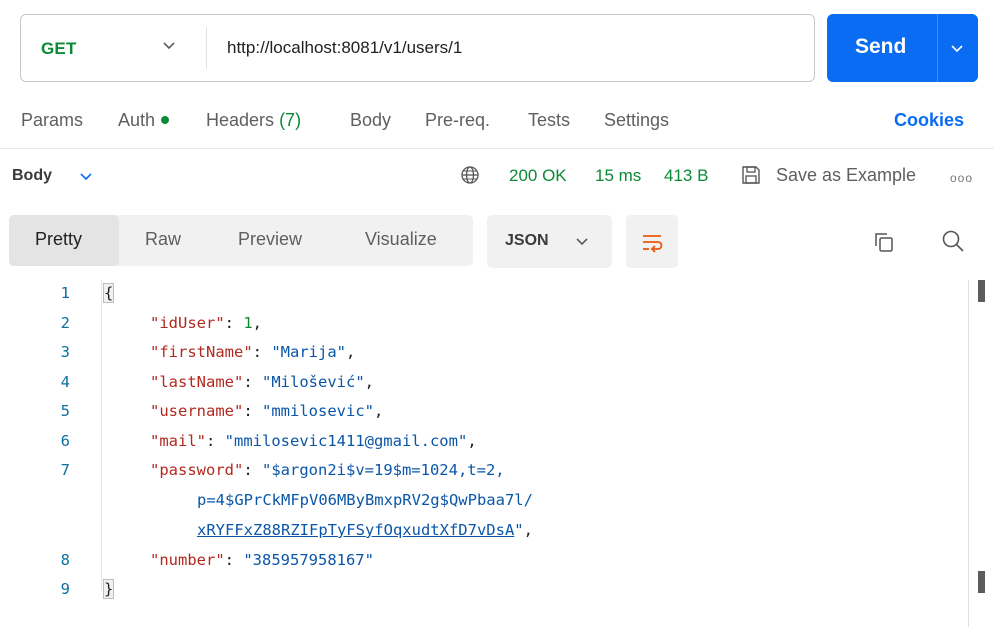  What do you see at coordinates (163, 239) in the screenshot?
I see `tab-raw: Raw` at bounding box center [163, 239].